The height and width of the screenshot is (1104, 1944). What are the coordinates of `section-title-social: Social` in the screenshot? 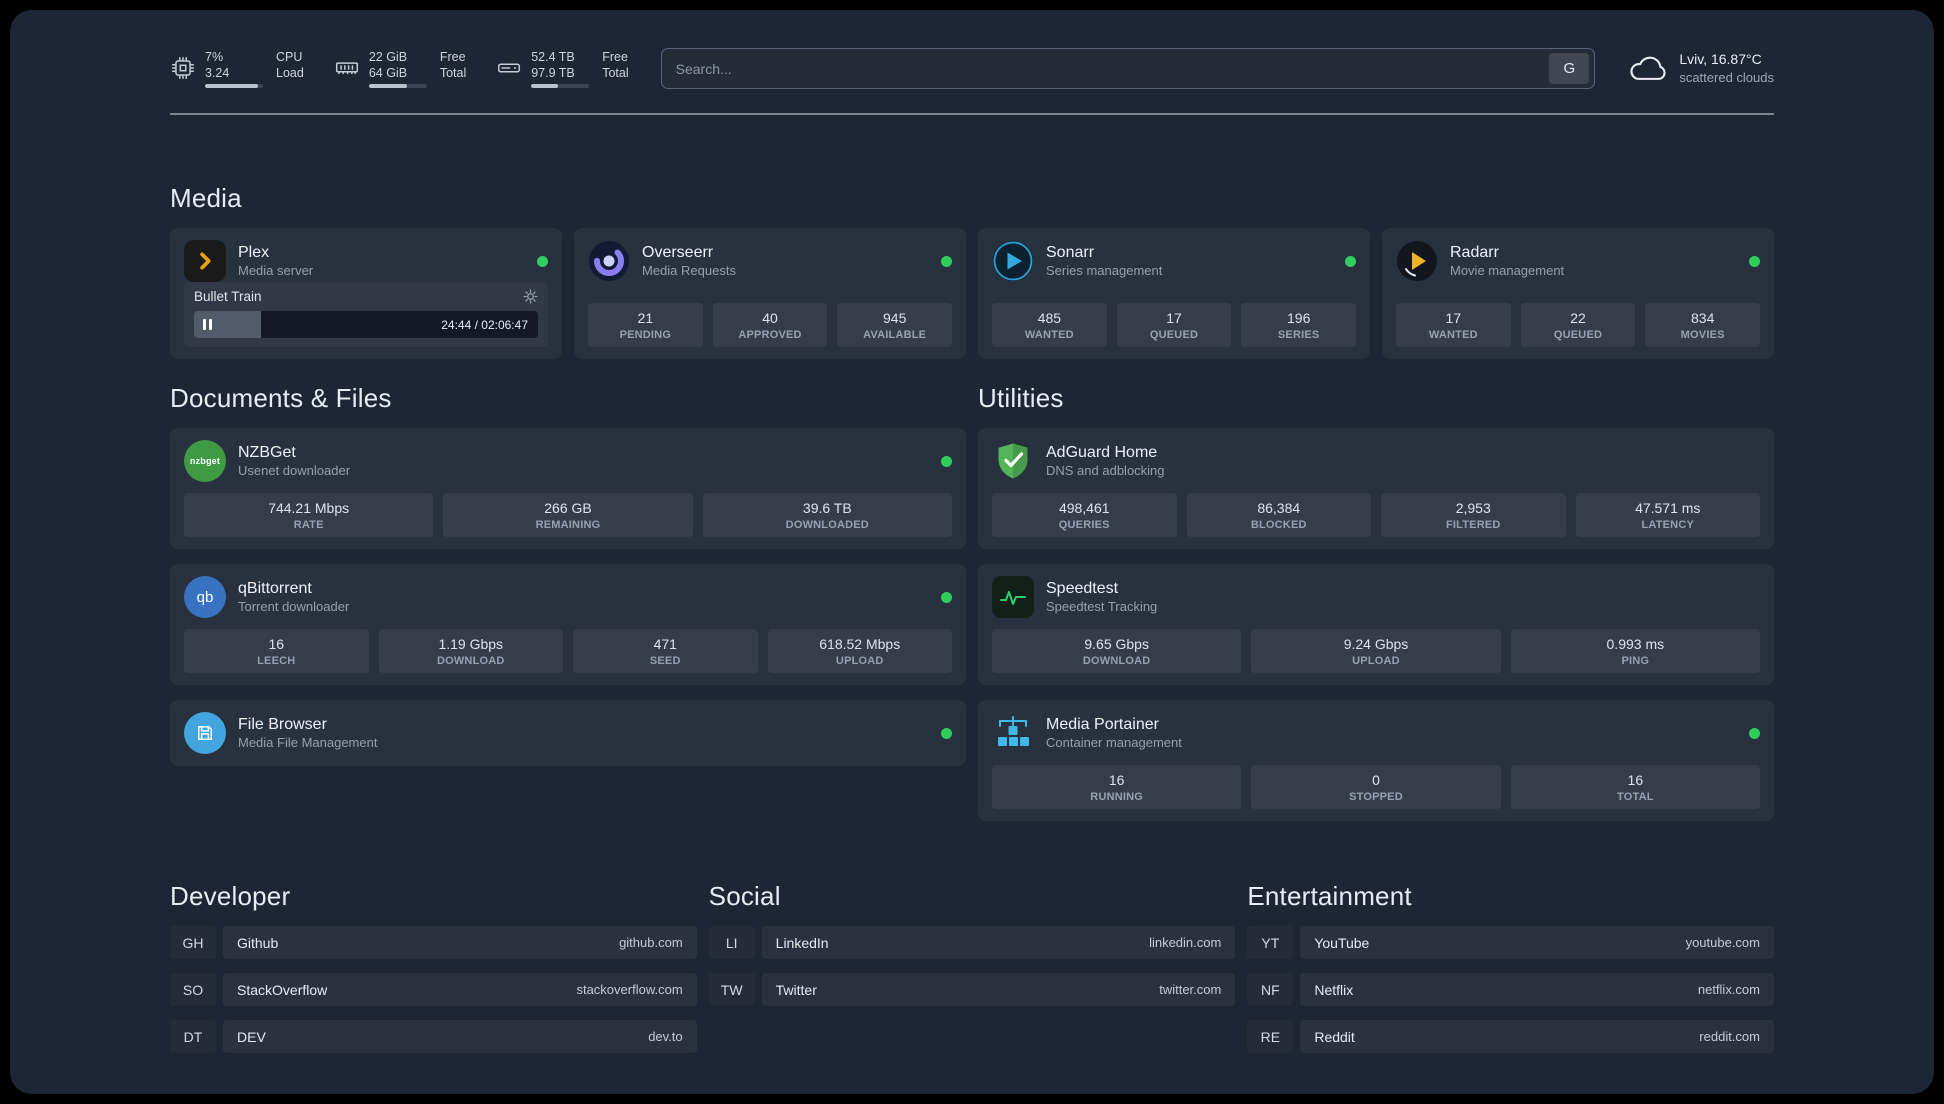 It's located at (744, 896).